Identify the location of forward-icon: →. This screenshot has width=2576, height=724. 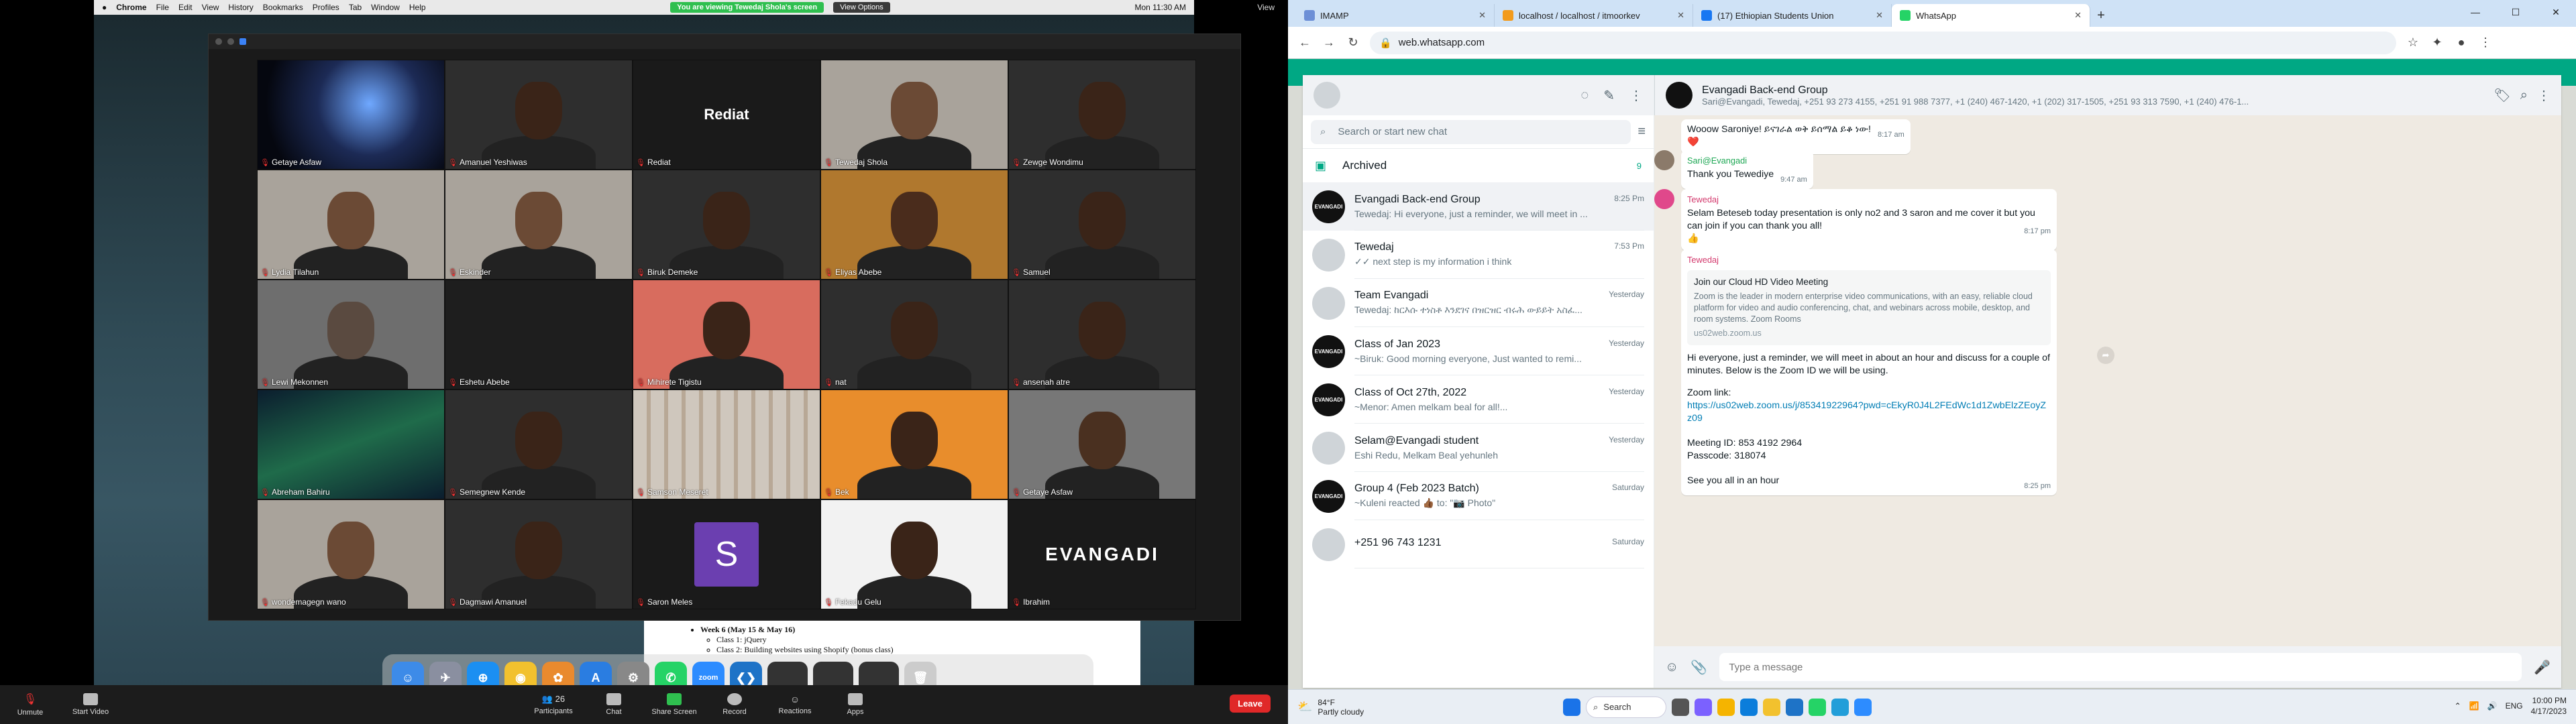
(1329, 43).